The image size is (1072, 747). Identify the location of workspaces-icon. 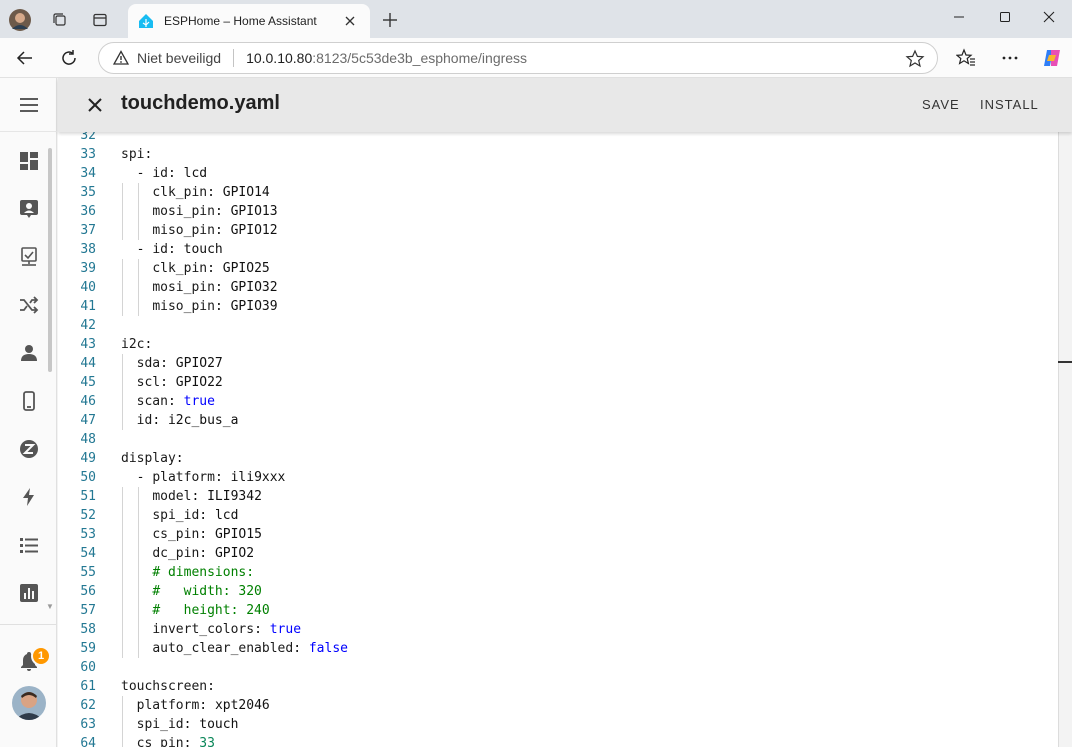
(60, 20).